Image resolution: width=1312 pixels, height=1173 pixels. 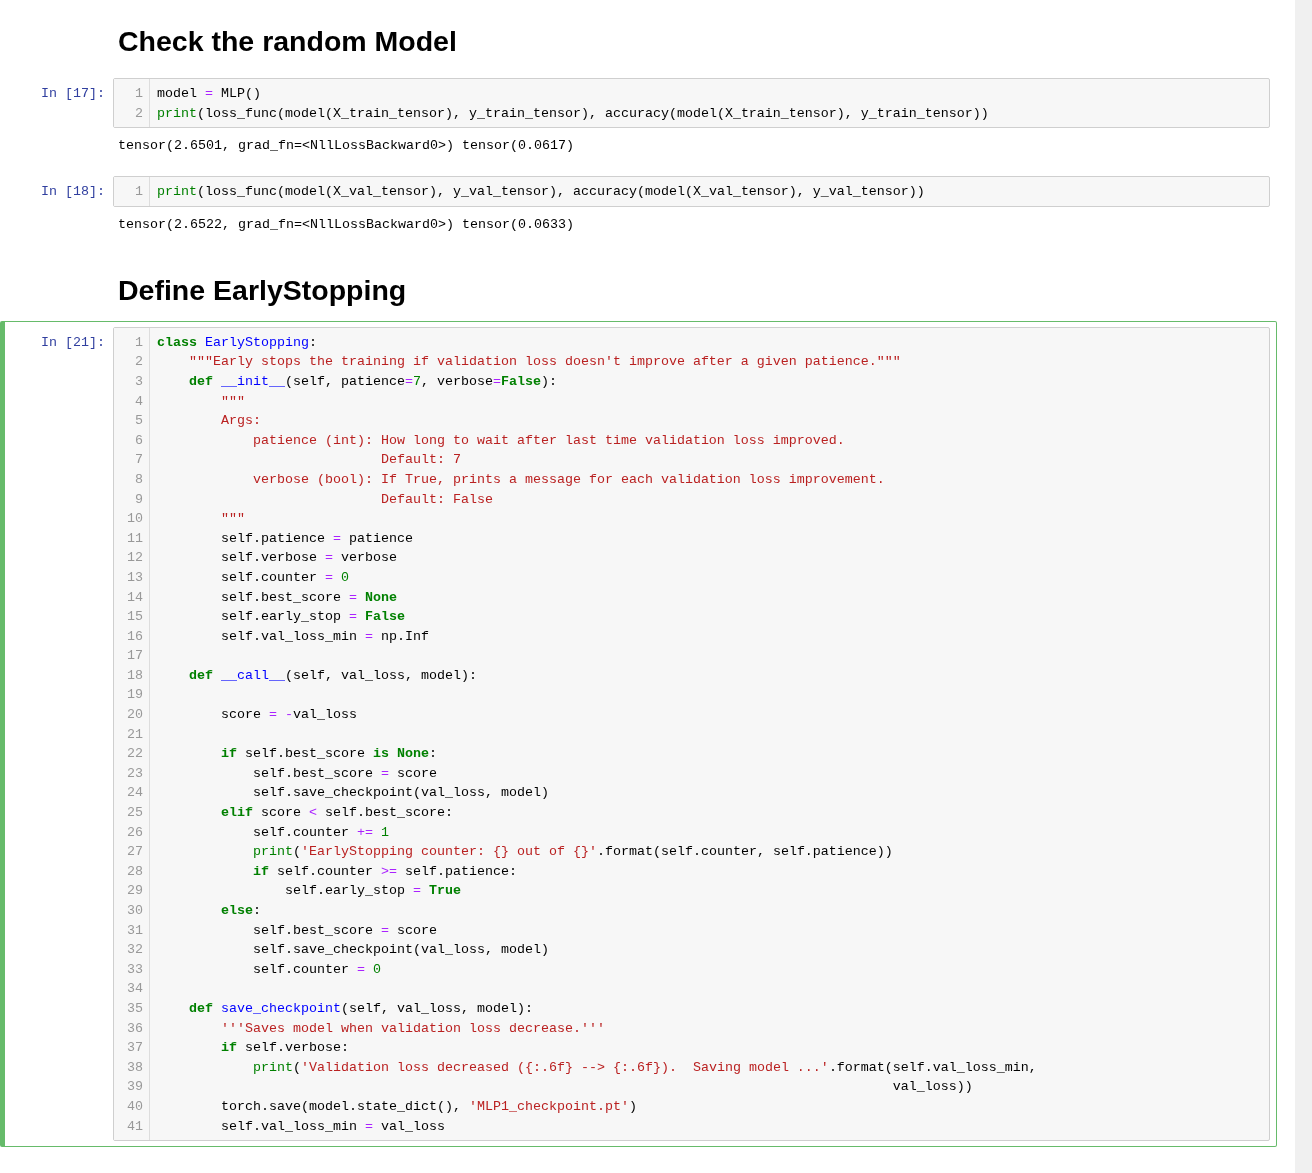 I want to click on line-number: 23, so click(x=135, y=773).